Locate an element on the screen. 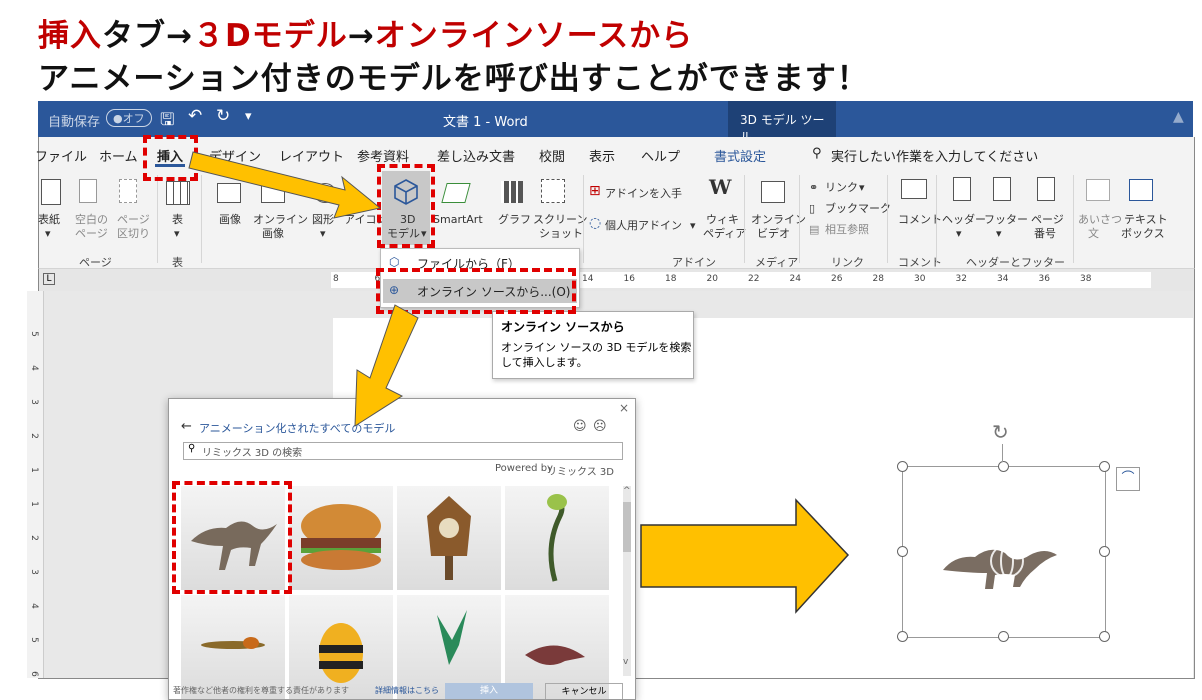  my-addins-button: 個人用アドイン is located at coordinates (643, 225).